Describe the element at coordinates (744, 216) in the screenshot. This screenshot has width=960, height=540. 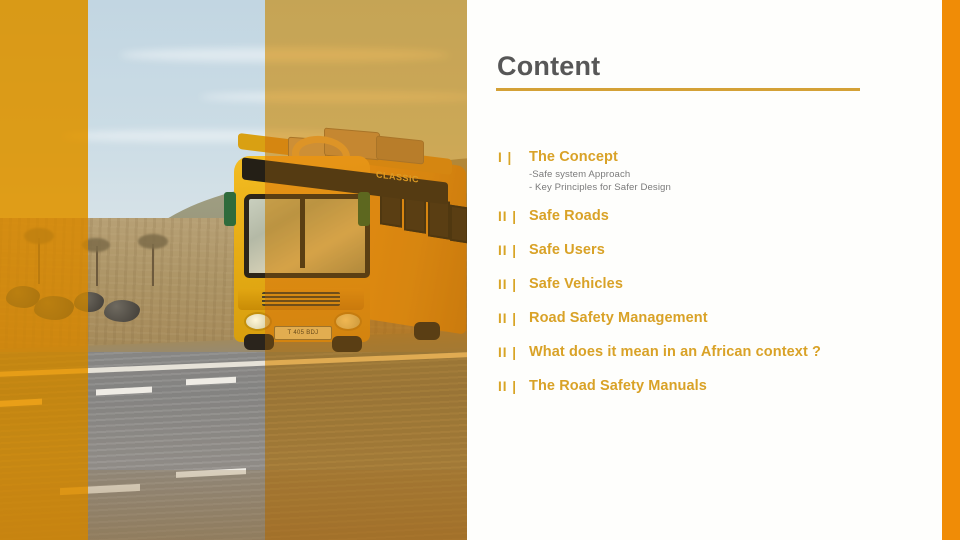
I see `toc-text: Safe Roads` at that location.